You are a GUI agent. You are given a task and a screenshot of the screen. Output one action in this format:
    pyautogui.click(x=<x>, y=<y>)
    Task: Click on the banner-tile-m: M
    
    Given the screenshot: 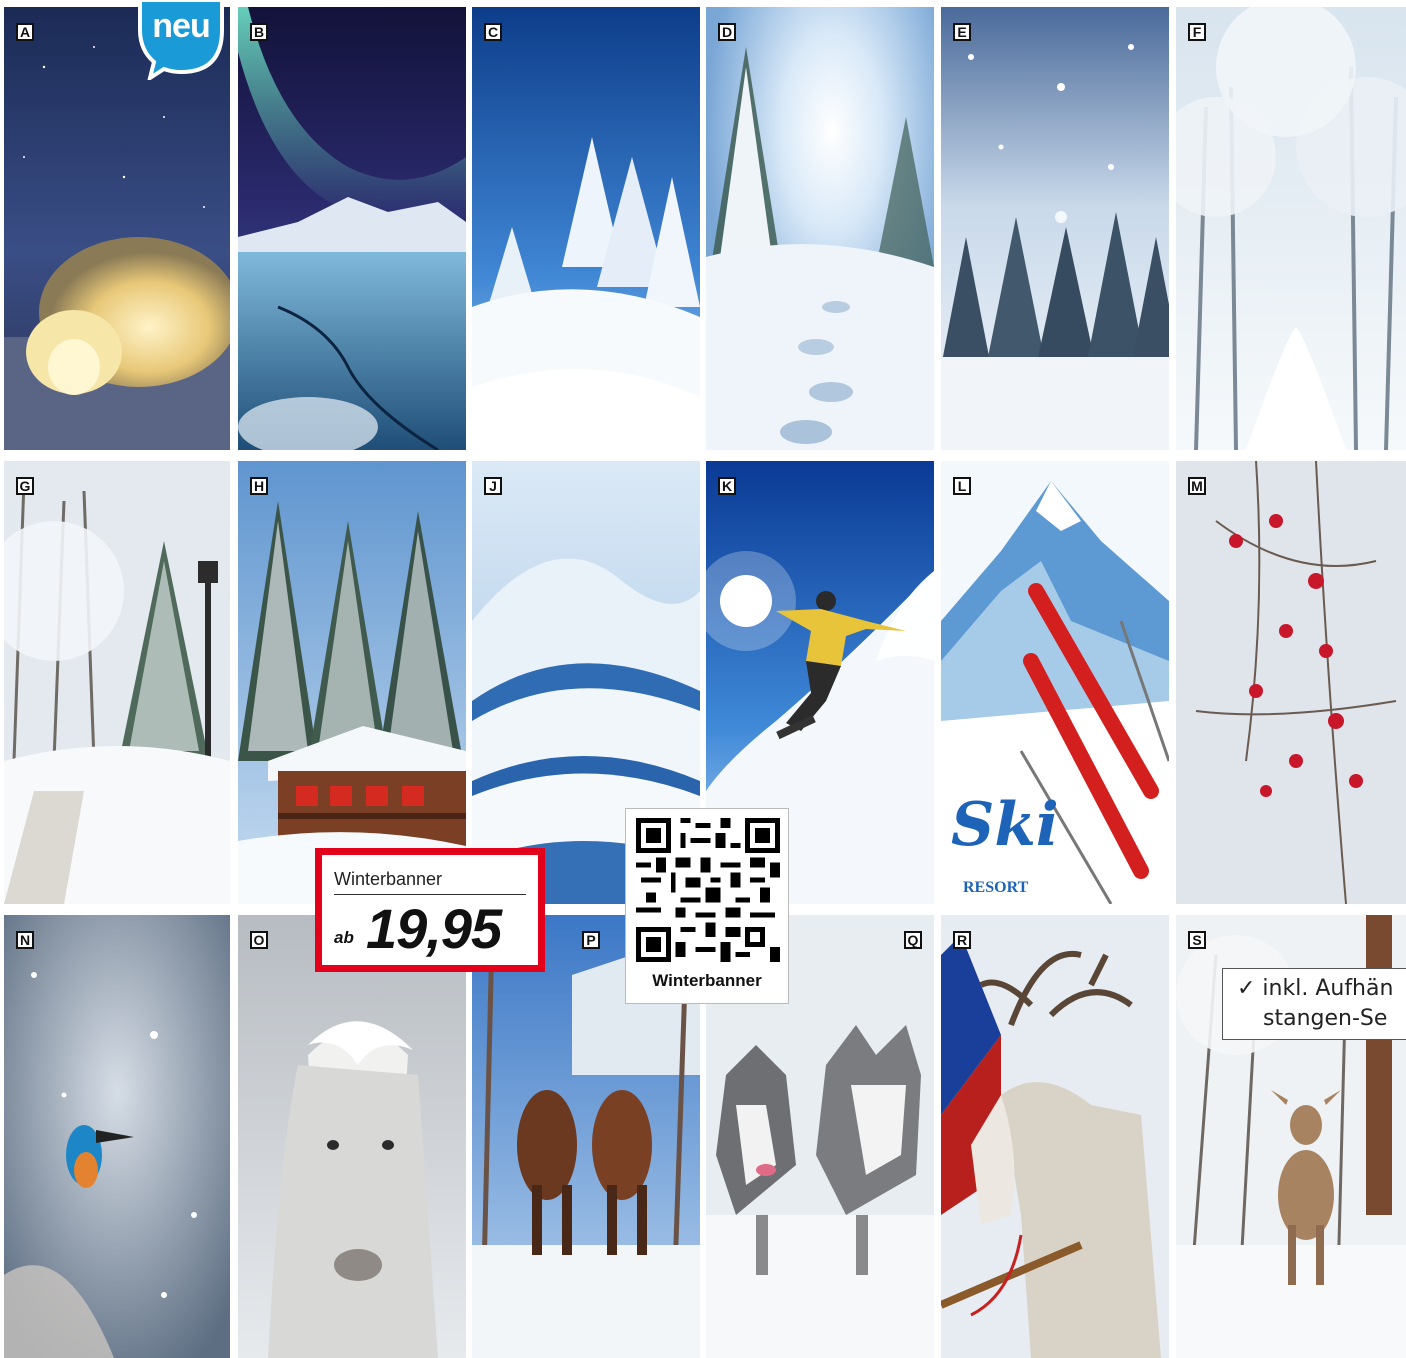 What is the action you would take?
    pyautogui.click(x=1291, y=682)
    